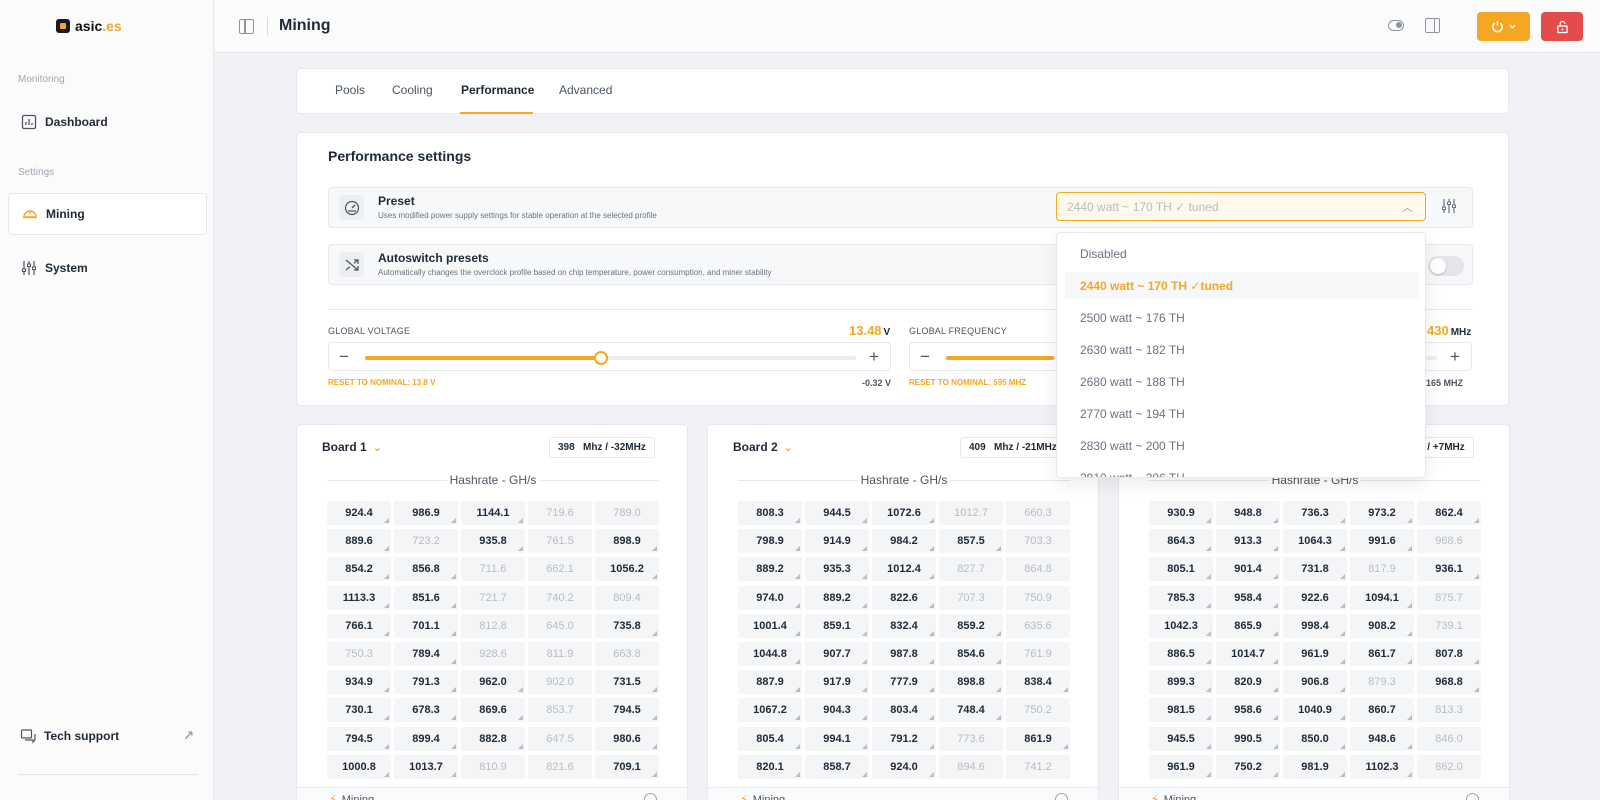 This screenshot has width=1600, height=800. Describe the element at coordinates (1449, 653) in the screenshot. I see `hashrate-cell: 807.8` at that location.